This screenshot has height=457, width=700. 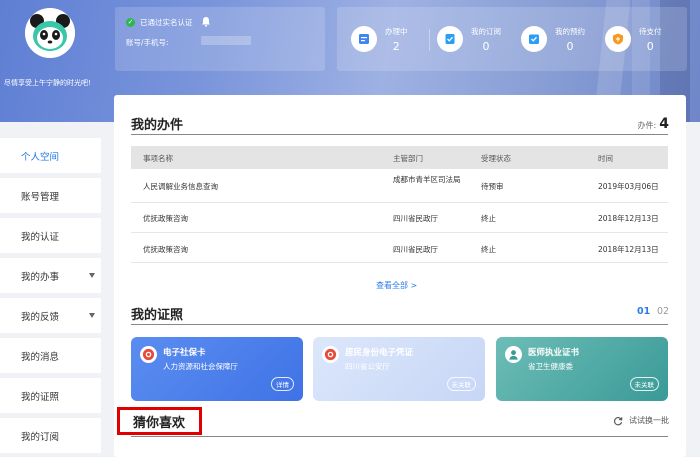 What do you see at coordinates (643, 311) in the screenshot?
I see `pager-page-01: 01` at bounding box center [643, 311].